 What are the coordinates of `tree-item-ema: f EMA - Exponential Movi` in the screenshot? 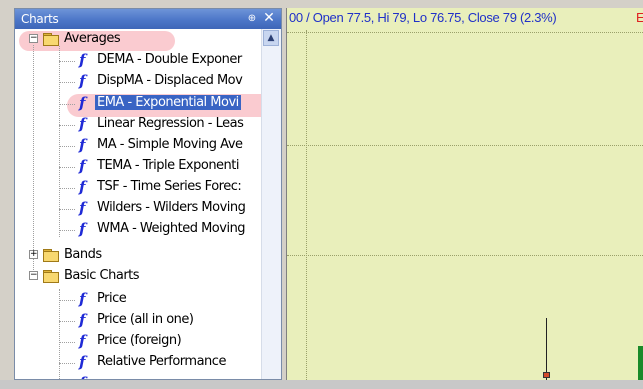 It's located at (139, 103).